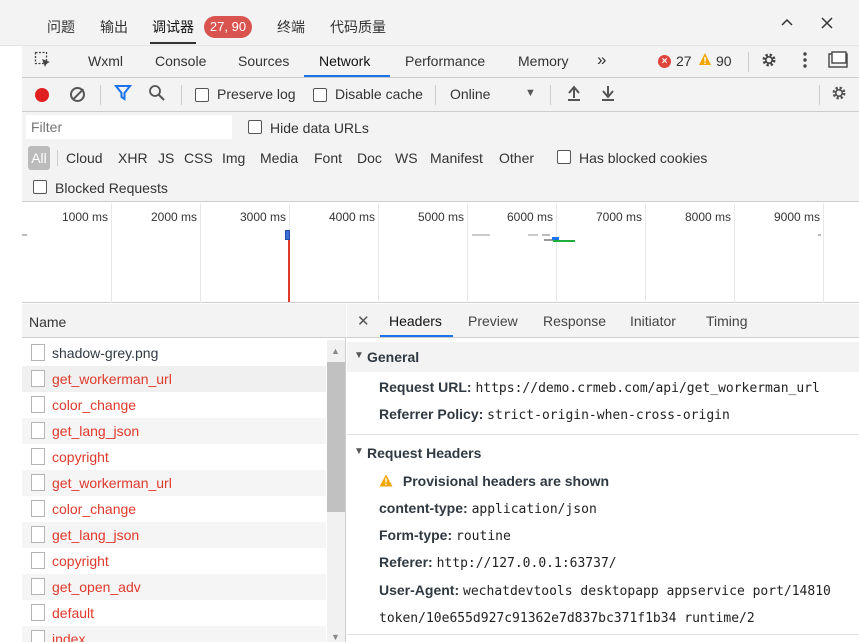  I want to click on record-icon, so click(42, 95).